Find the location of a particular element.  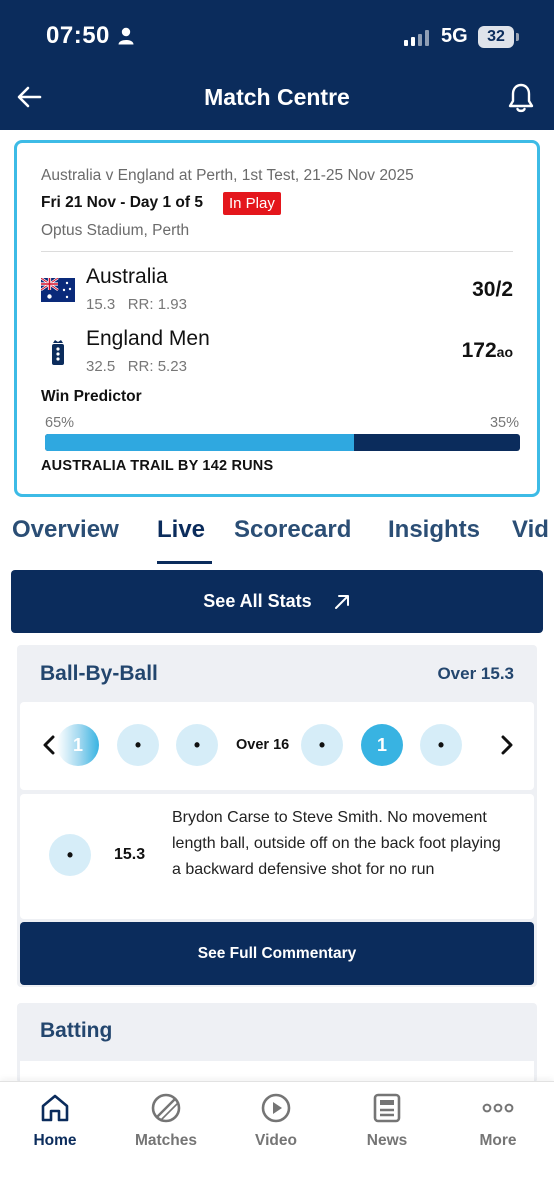

nav-label: Video is located at coordinates (276, 1140).